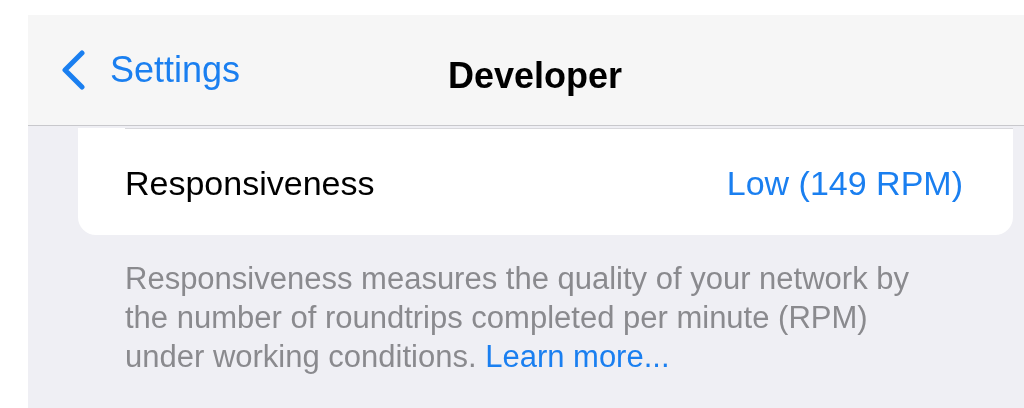  What do you see at coordinates (250, 183) in the screenshot?
I see `row-label: Responsiveness` at bounding box center [250, 183].